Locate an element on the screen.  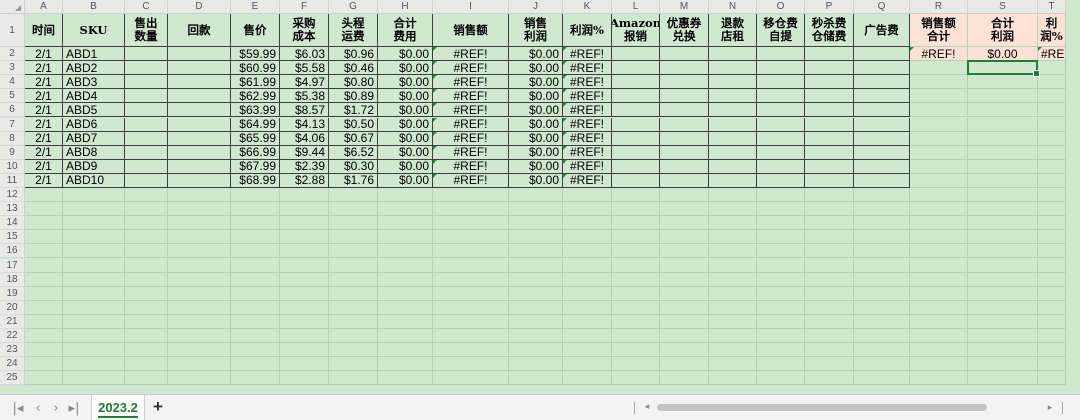
table-cell: $0.67 is located at coordinates (353, 138).